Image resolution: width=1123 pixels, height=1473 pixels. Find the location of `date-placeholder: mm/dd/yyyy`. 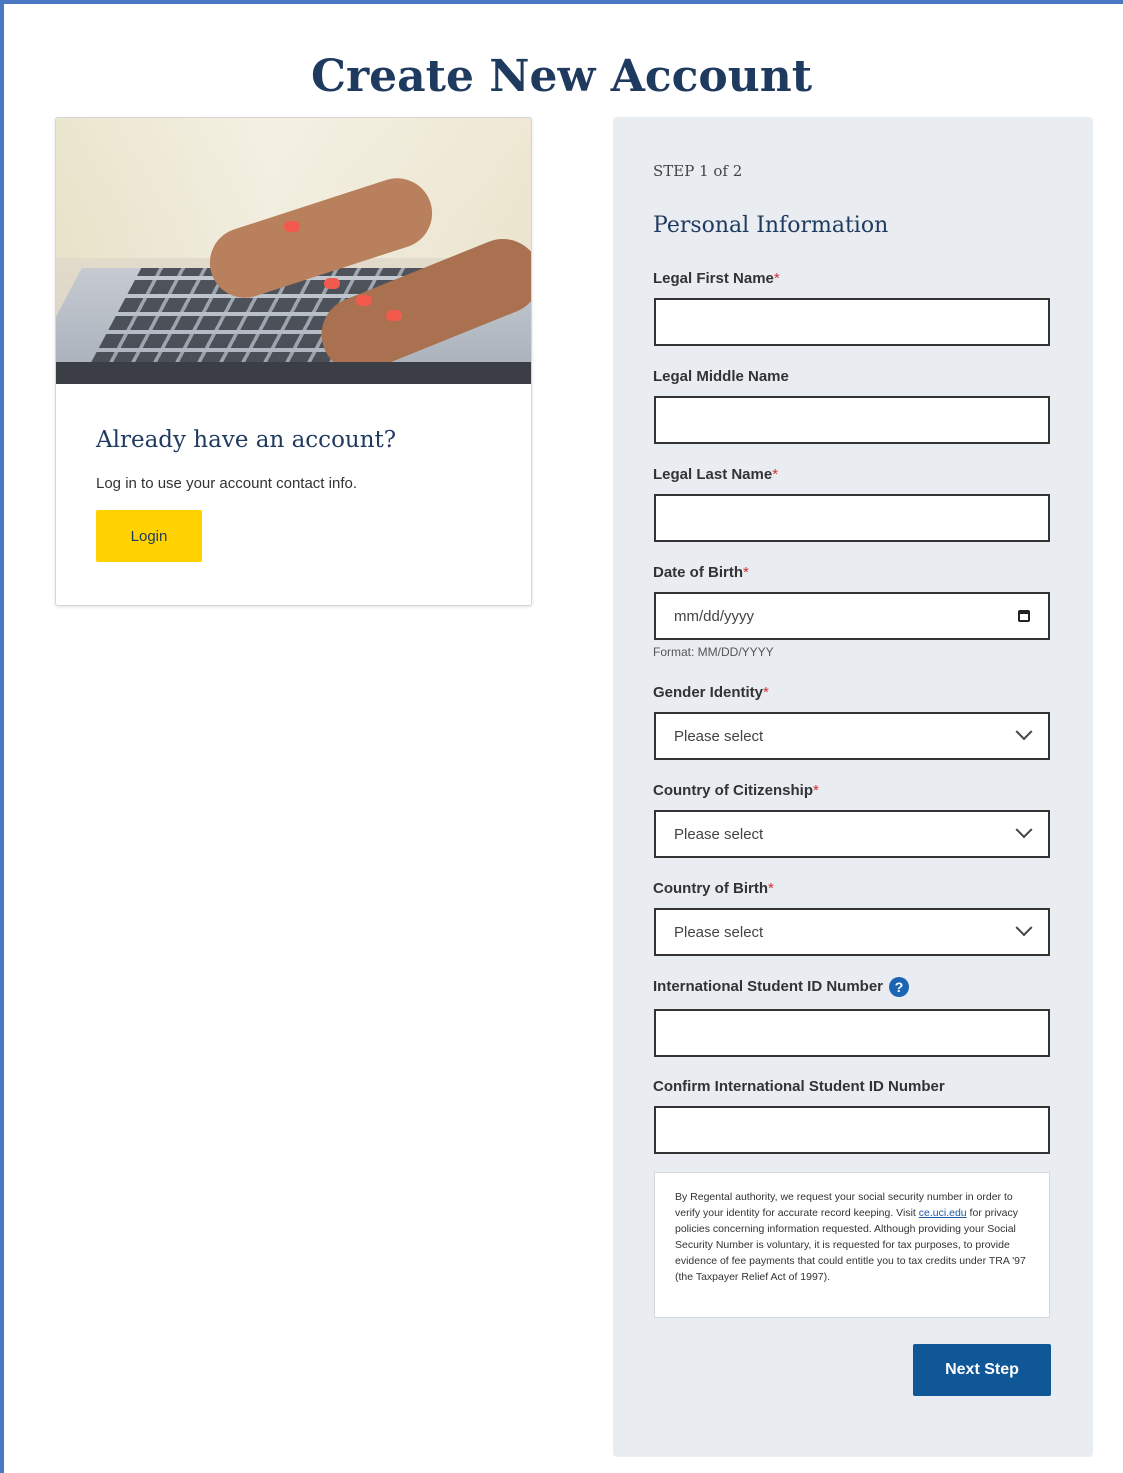

date-placeholder: mm/dd/yyyy is located at coordinates (714, 616).